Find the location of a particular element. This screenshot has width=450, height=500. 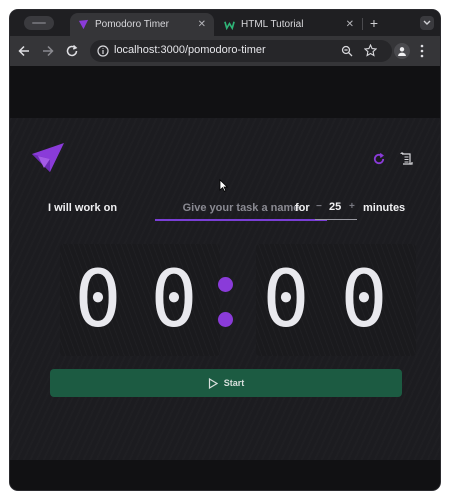

minutes-label: minutes is located at coordinates (384, 208).